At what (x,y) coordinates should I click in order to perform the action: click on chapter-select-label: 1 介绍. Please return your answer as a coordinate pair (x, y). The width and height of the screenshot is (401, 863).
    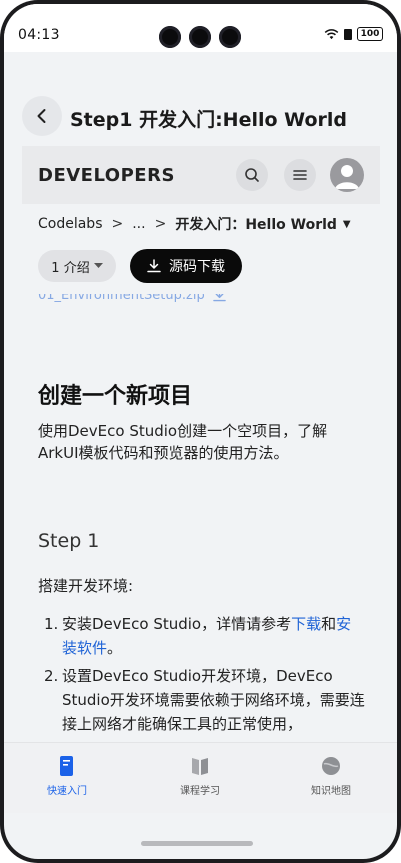
    Looking at the image, I should click on (70, 268).